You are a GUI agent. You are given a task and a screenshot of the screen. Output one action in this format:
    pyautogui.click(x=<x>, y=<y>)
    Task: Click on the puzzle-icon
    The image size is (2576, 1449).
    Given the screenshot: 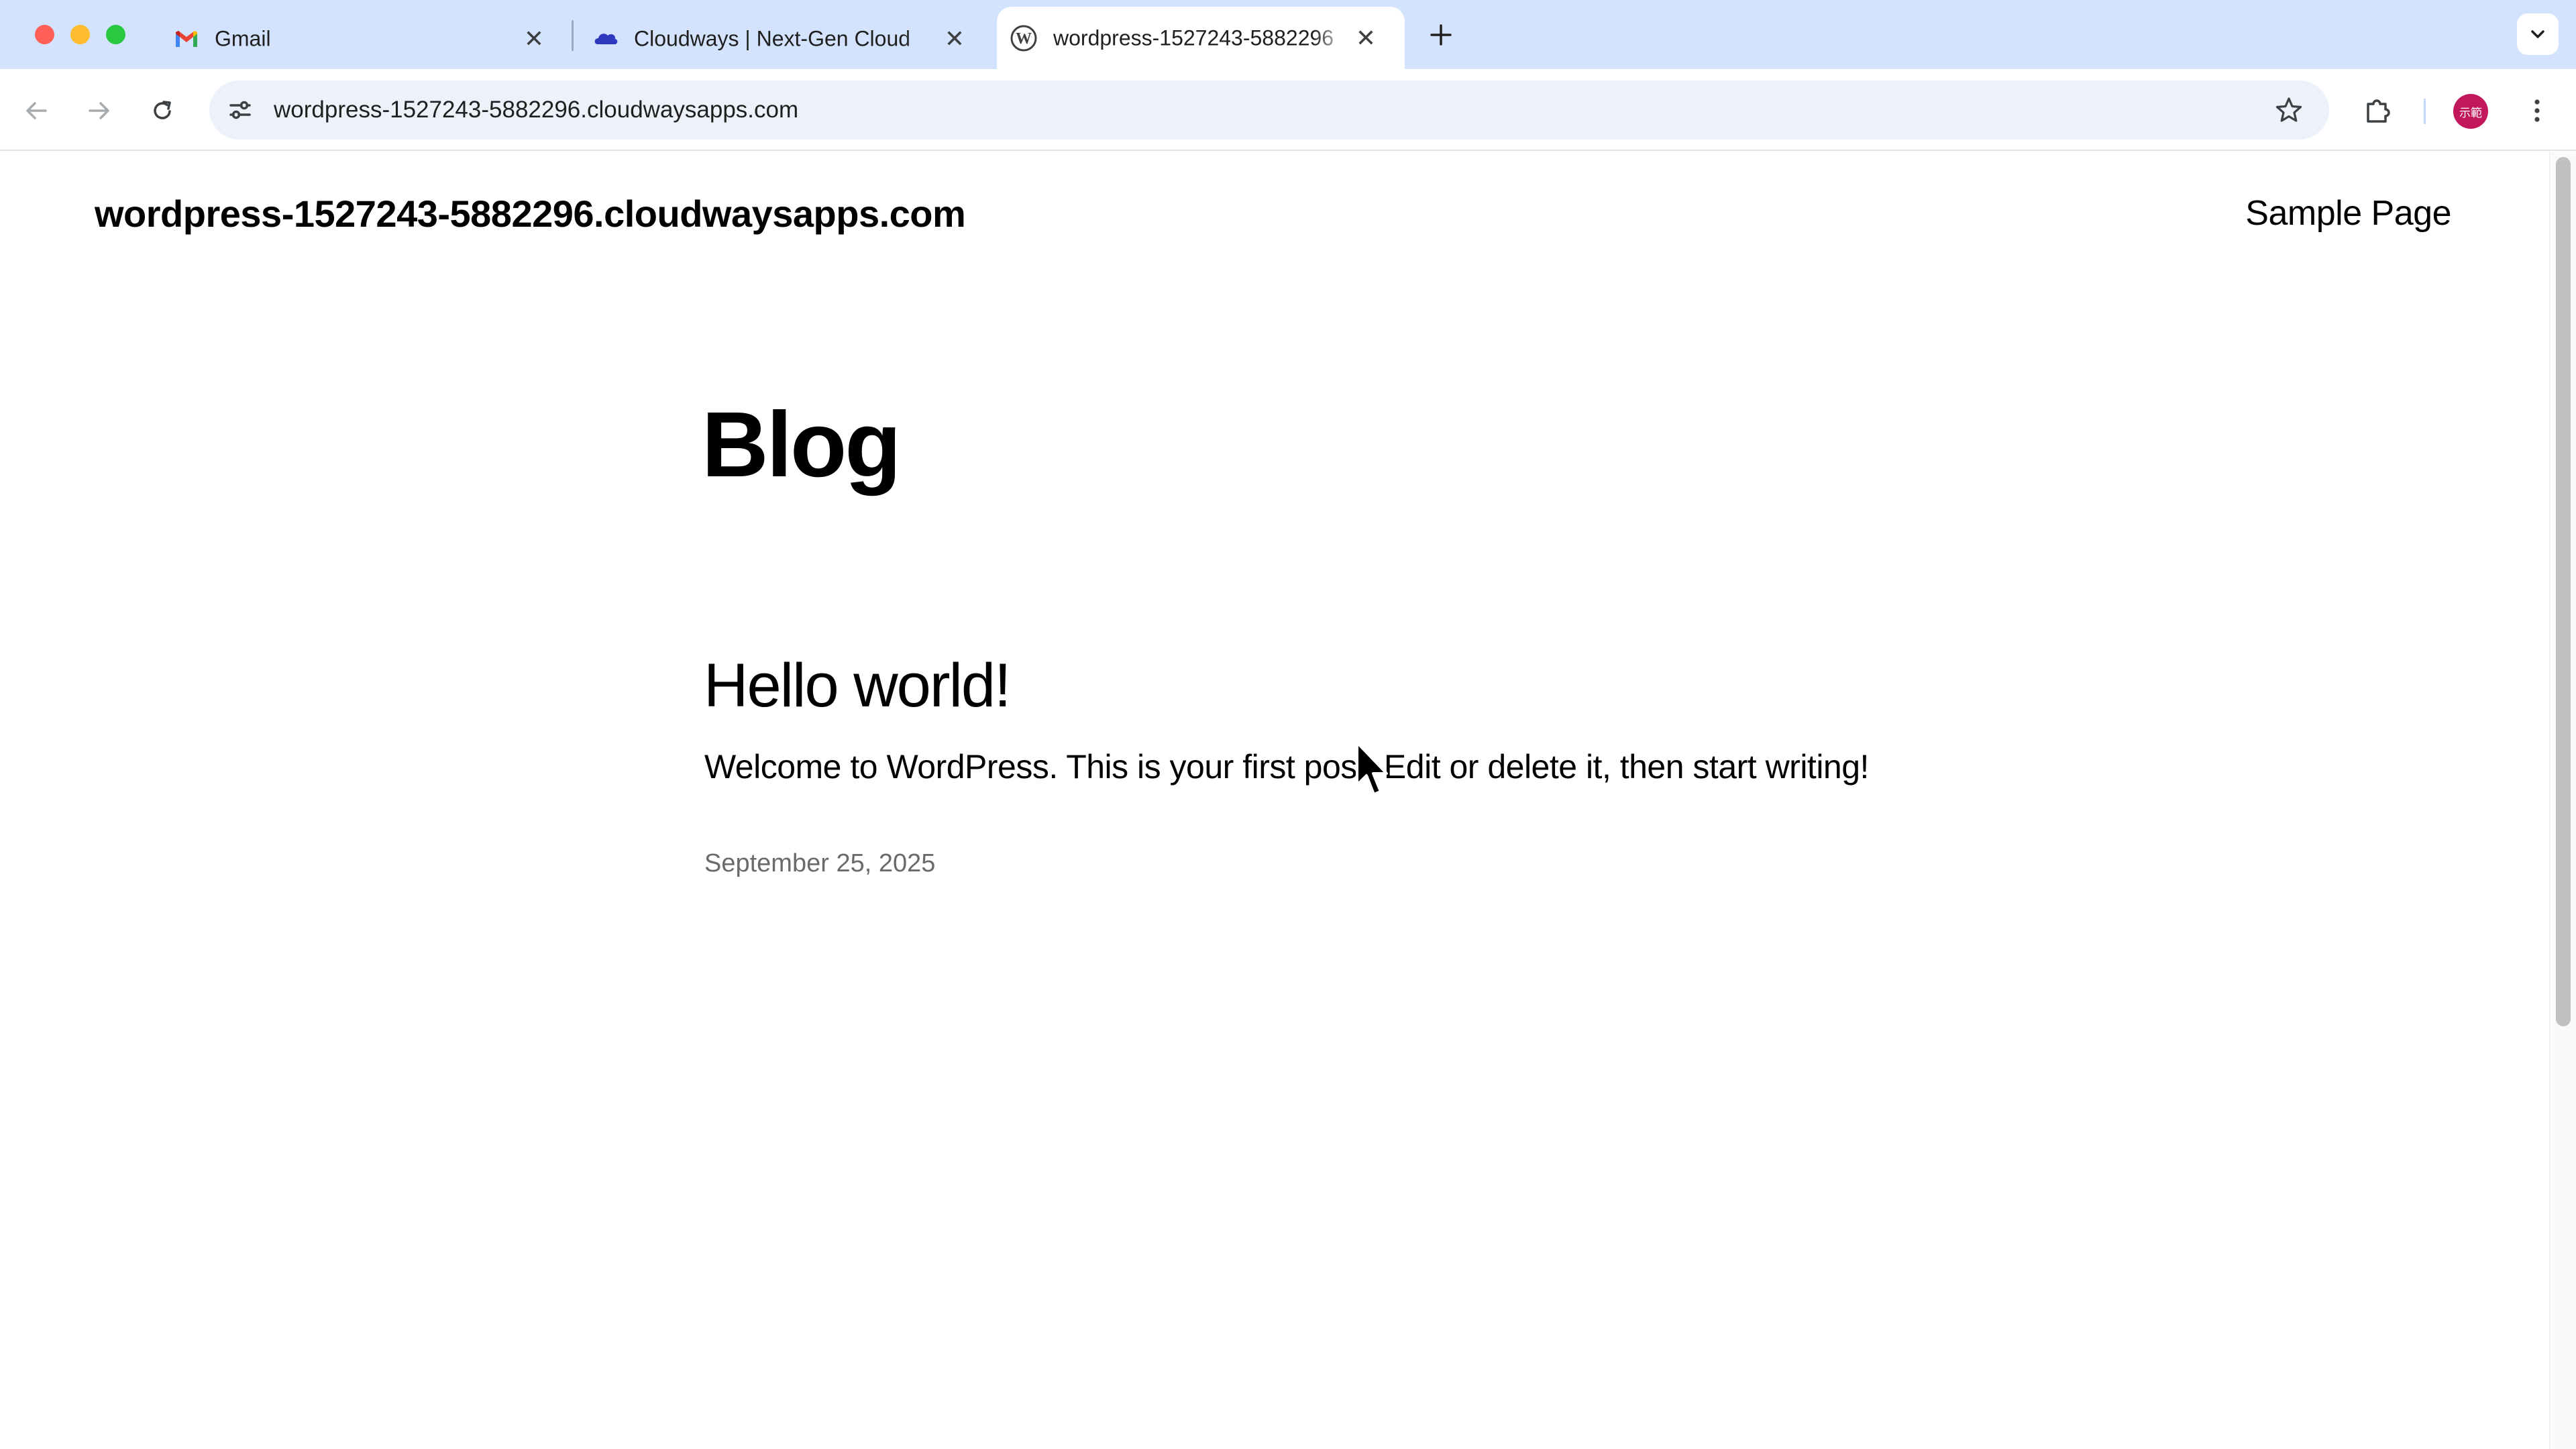 What is the action you would take?
    pyautogui.click(x=2378, y=111)
    